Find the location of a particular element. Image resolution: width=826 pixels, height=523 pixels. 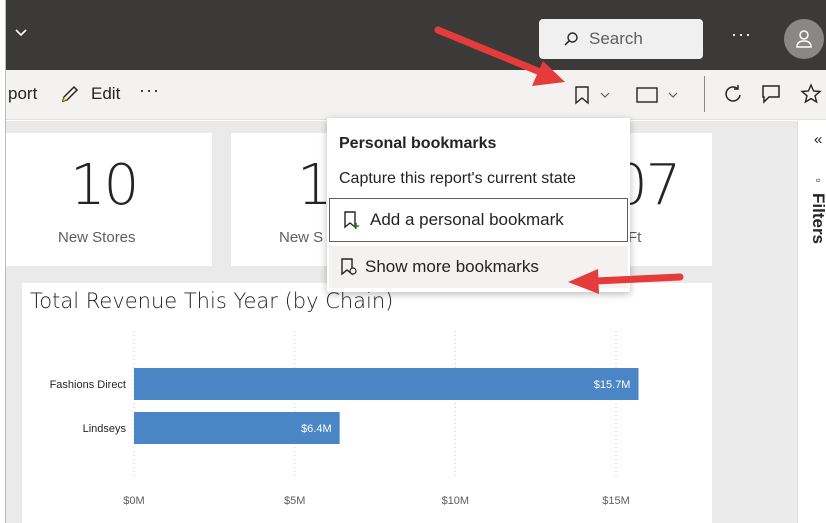

report-action-bar: port Edit ··· is located at coordinates (413, 95).